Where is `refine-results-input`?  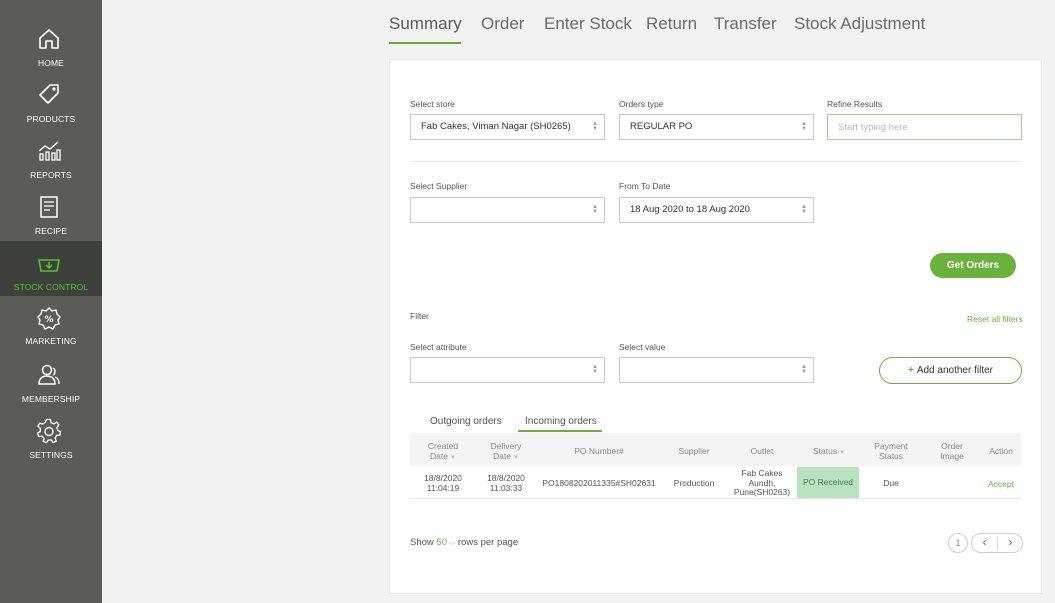 refine-results-input is located at coordinates (924, 127).